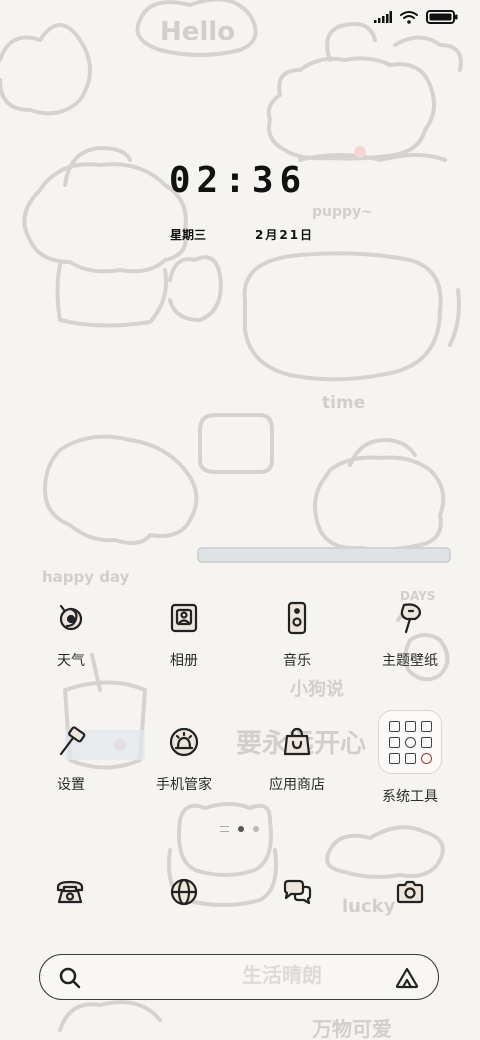  Describe the element at coordinates (442, 17) in the screenshot. I see `battery-icon` at that location.